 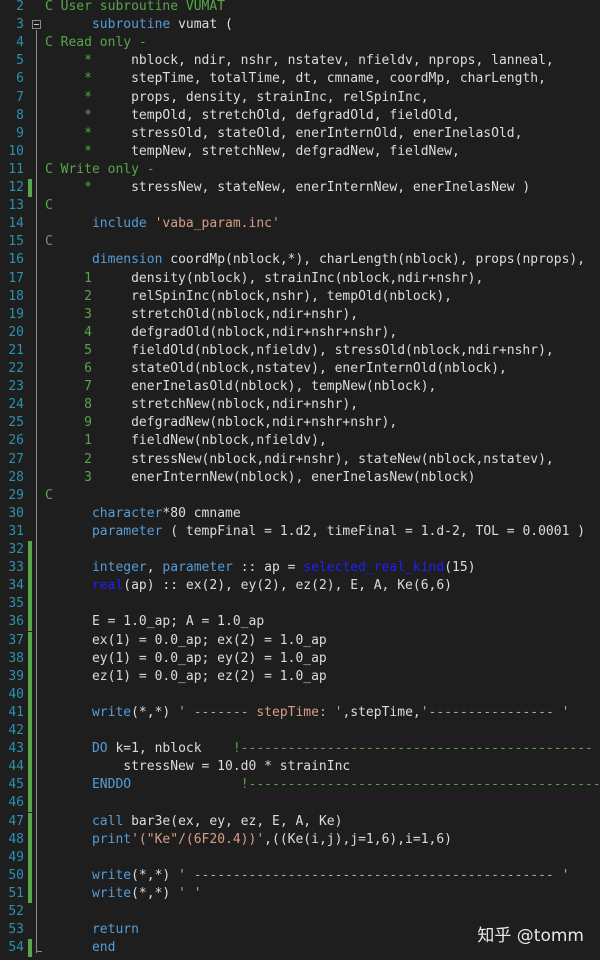 What do you see at coordinates (300, 441) in the screenshot?
I see `code-line: 26 1 fieldNew(nblock,nfieldv),` at bounding box center [300, 441].